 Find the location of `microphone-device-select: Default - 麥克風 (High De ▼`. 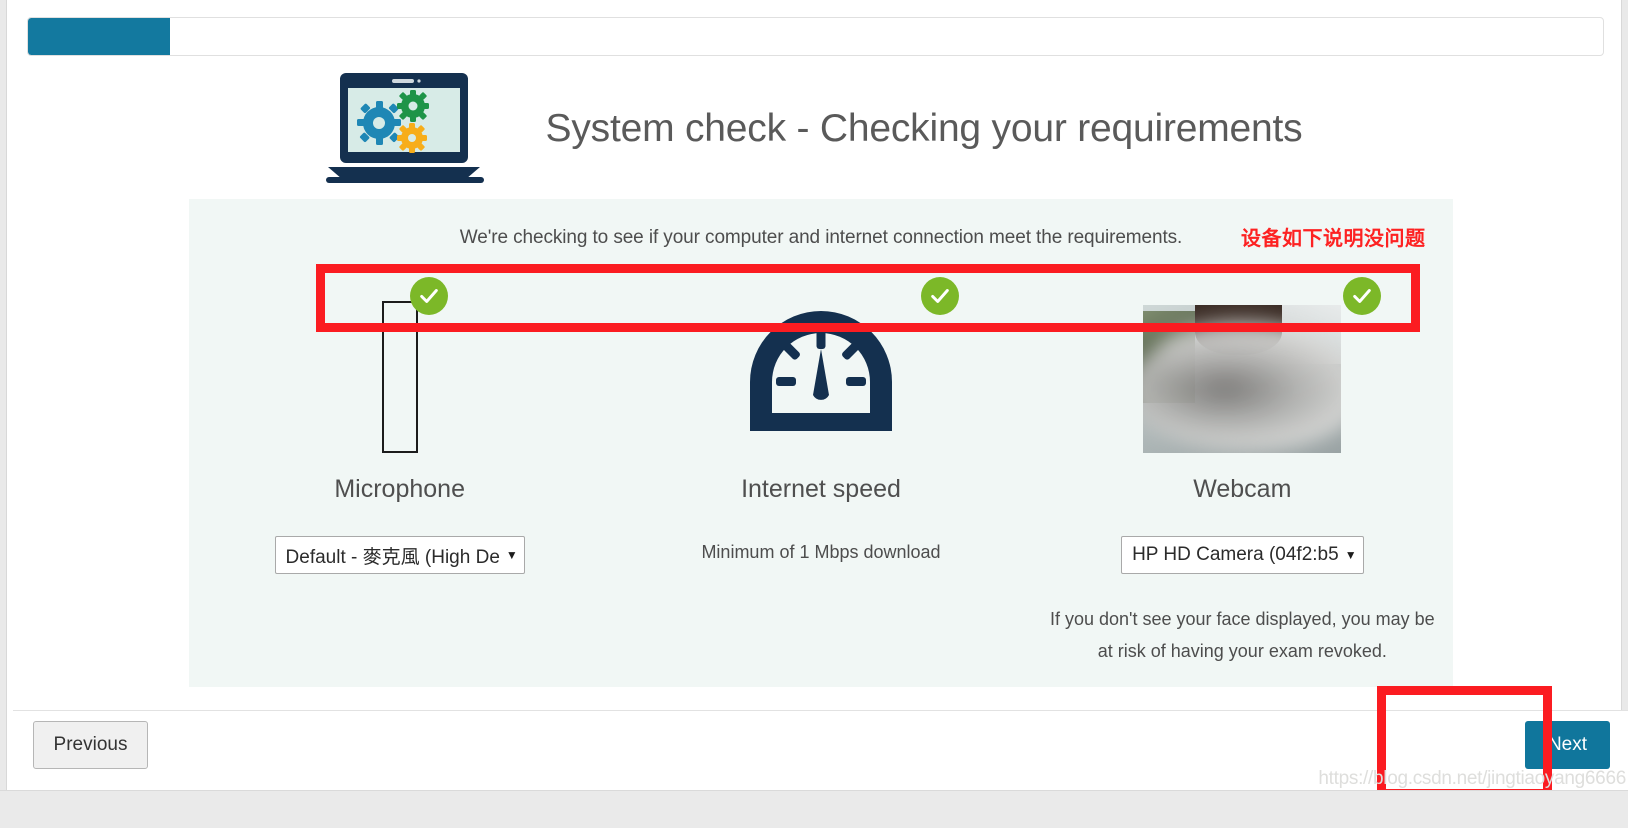

microphone-device-select: Default - 麥克風 (High De ▼ is located at coordinates (399, 555).